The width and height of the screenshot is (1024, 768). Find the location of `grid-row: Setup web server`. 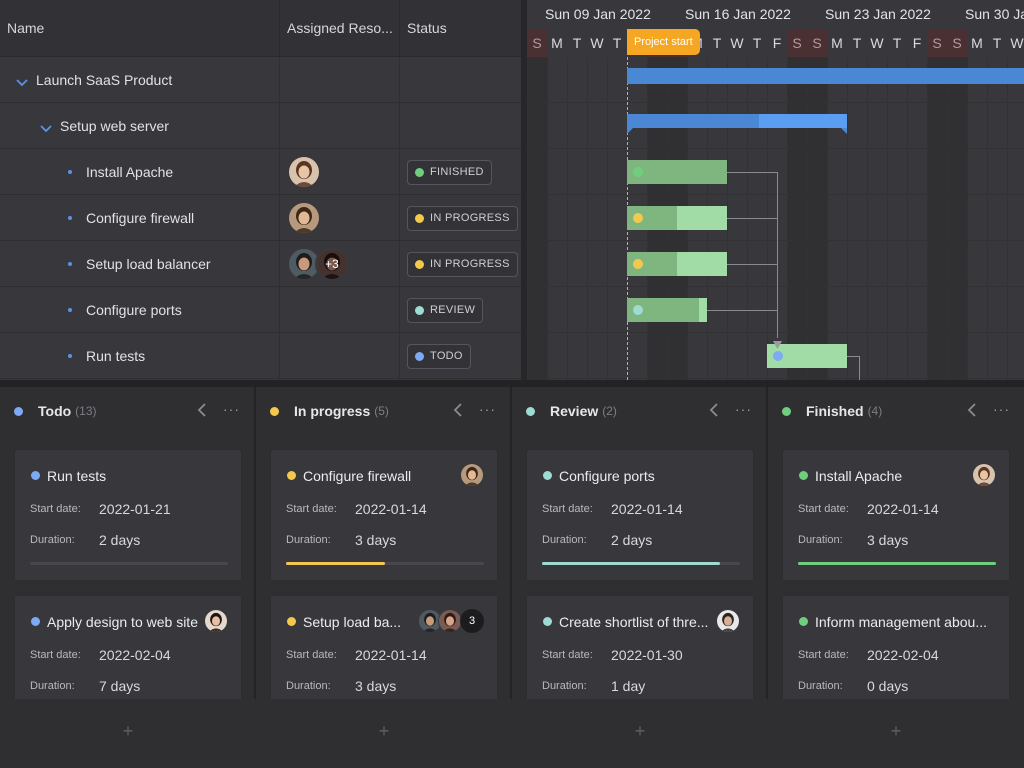

grid-row: Setup web server is located at coordinates (260, 126).